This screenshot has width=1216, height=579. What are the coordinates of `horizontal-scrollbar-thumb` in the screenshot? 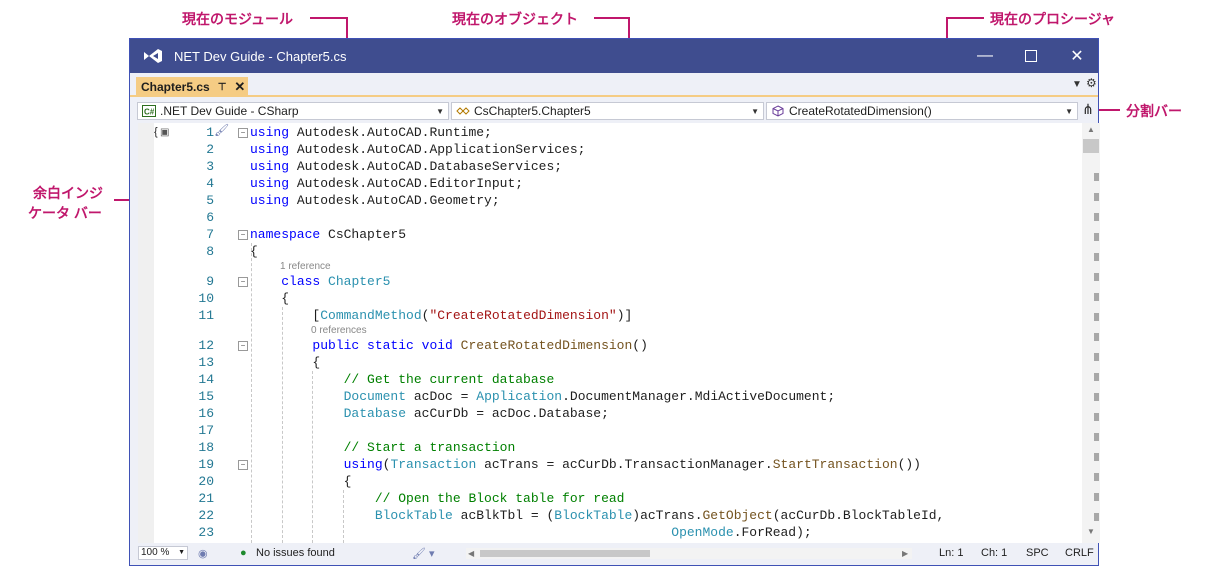 It's located at (565, 553).